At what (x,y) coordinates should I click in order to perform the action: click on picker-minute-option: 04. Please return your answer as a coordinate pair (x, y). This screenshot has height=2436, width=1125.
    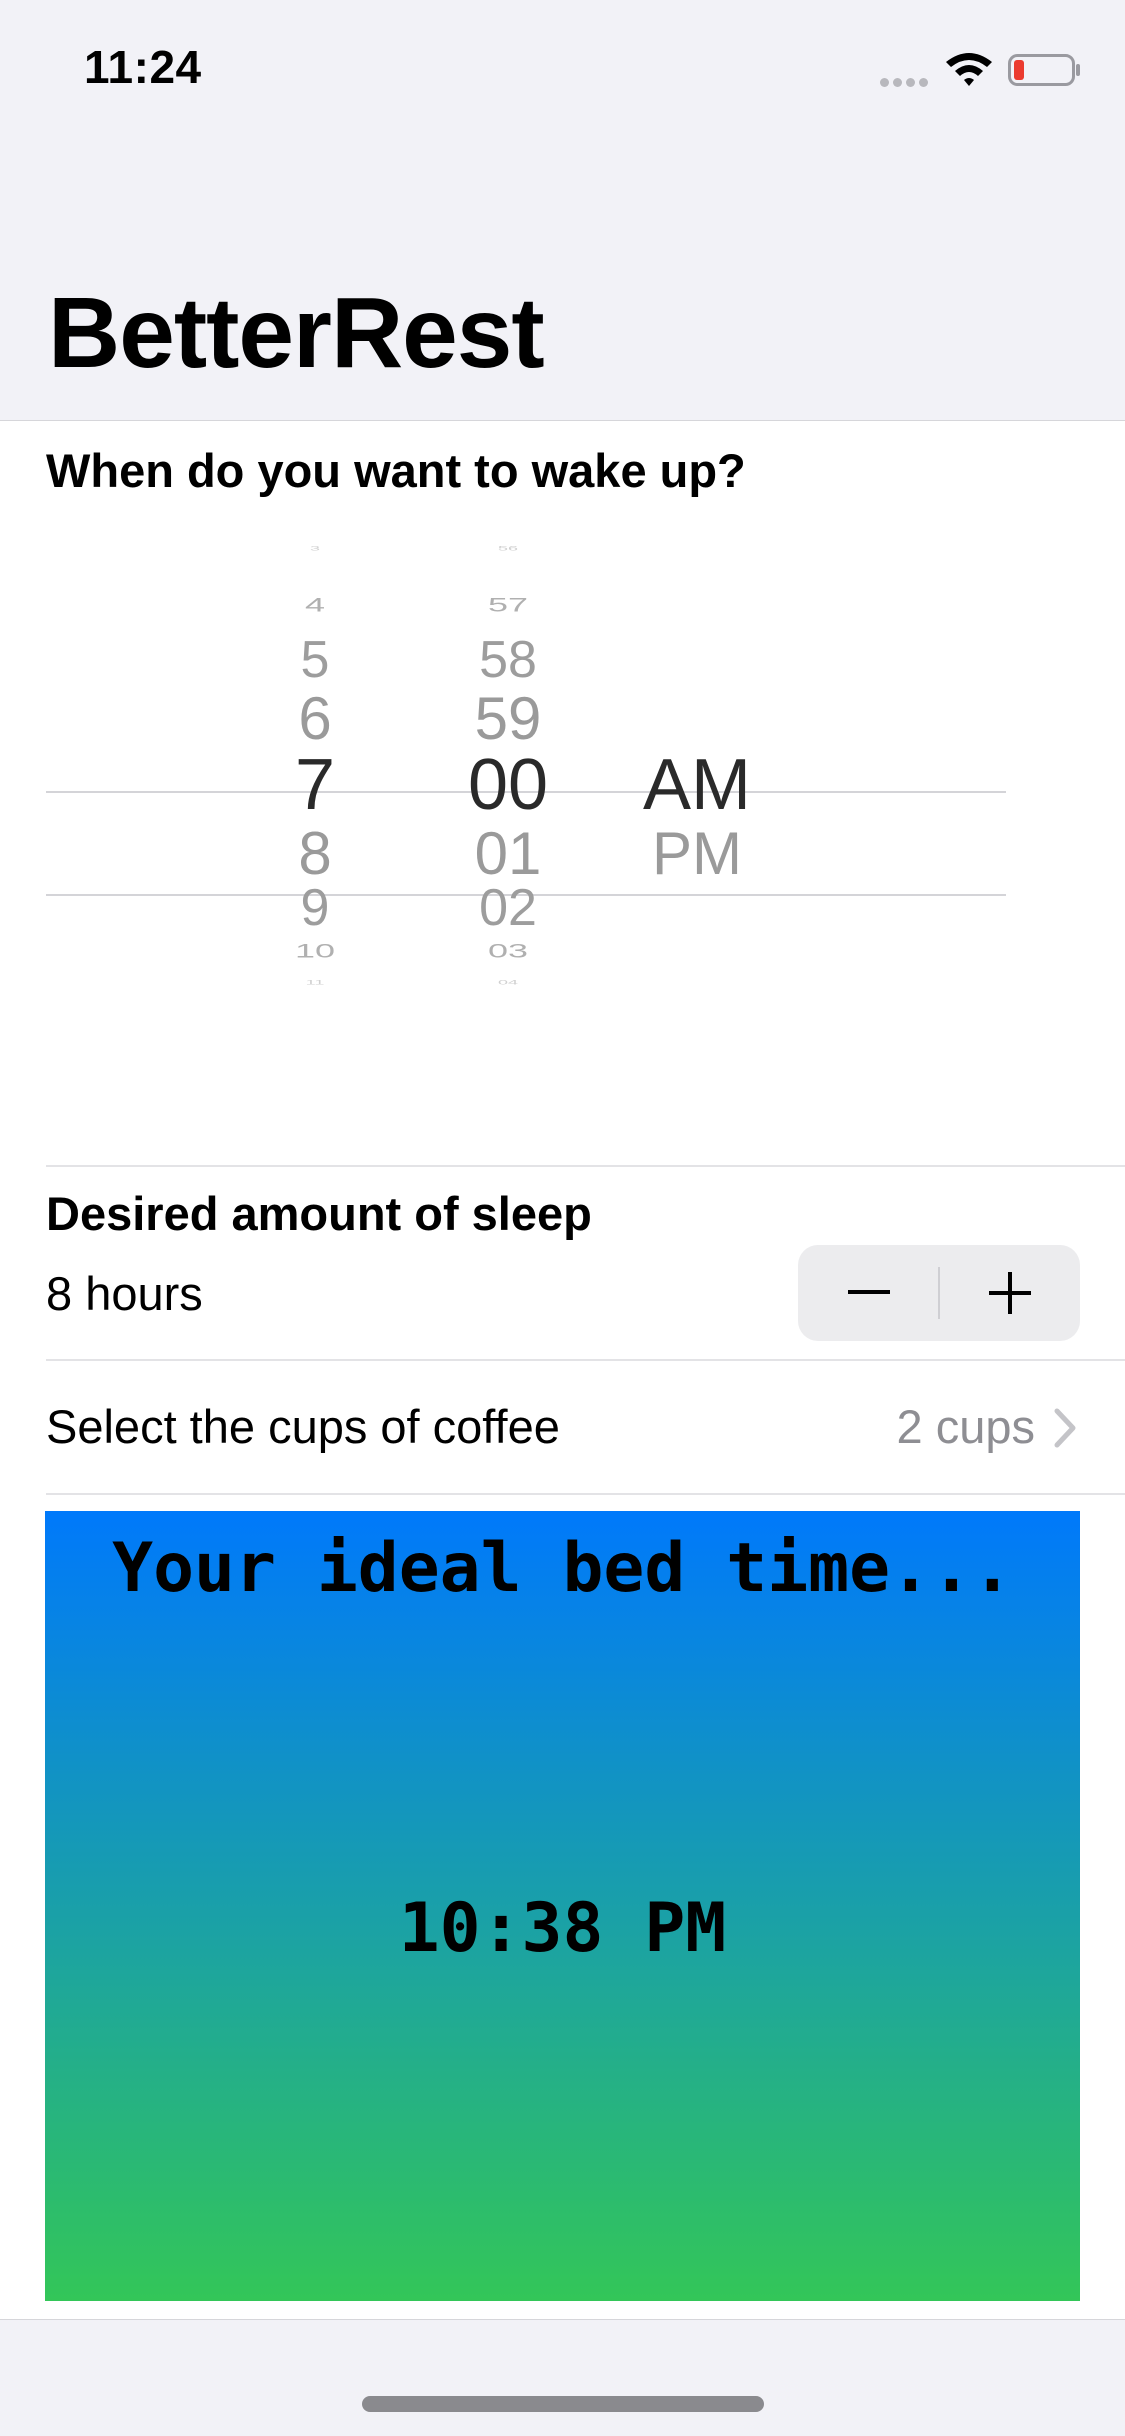
    Looking at the image, I should click on (508, 982).